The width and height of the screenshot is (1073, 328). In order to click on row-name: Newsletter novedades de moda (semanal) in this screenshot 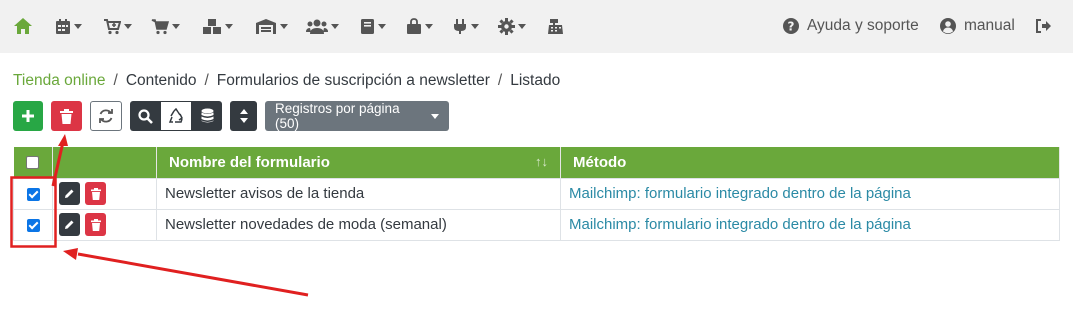, I will do `click(358, 224)`.